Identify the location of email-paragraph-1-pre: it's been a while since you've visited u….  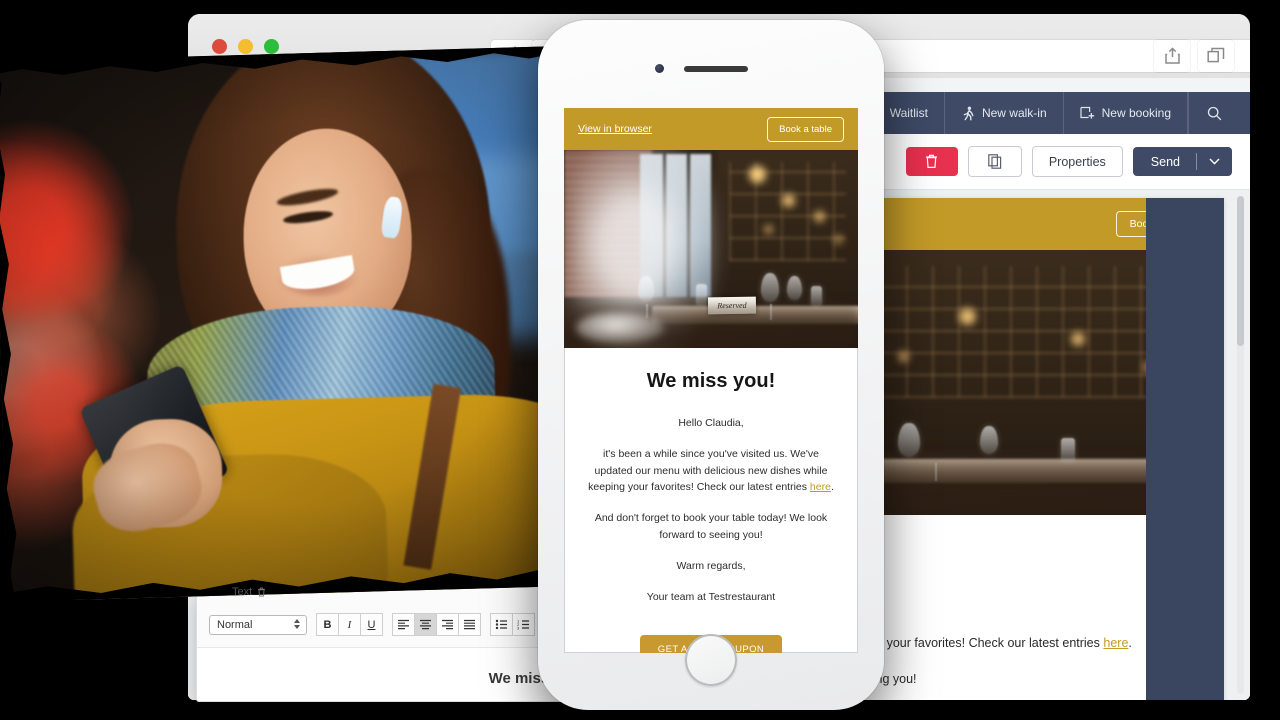
(708, 470).